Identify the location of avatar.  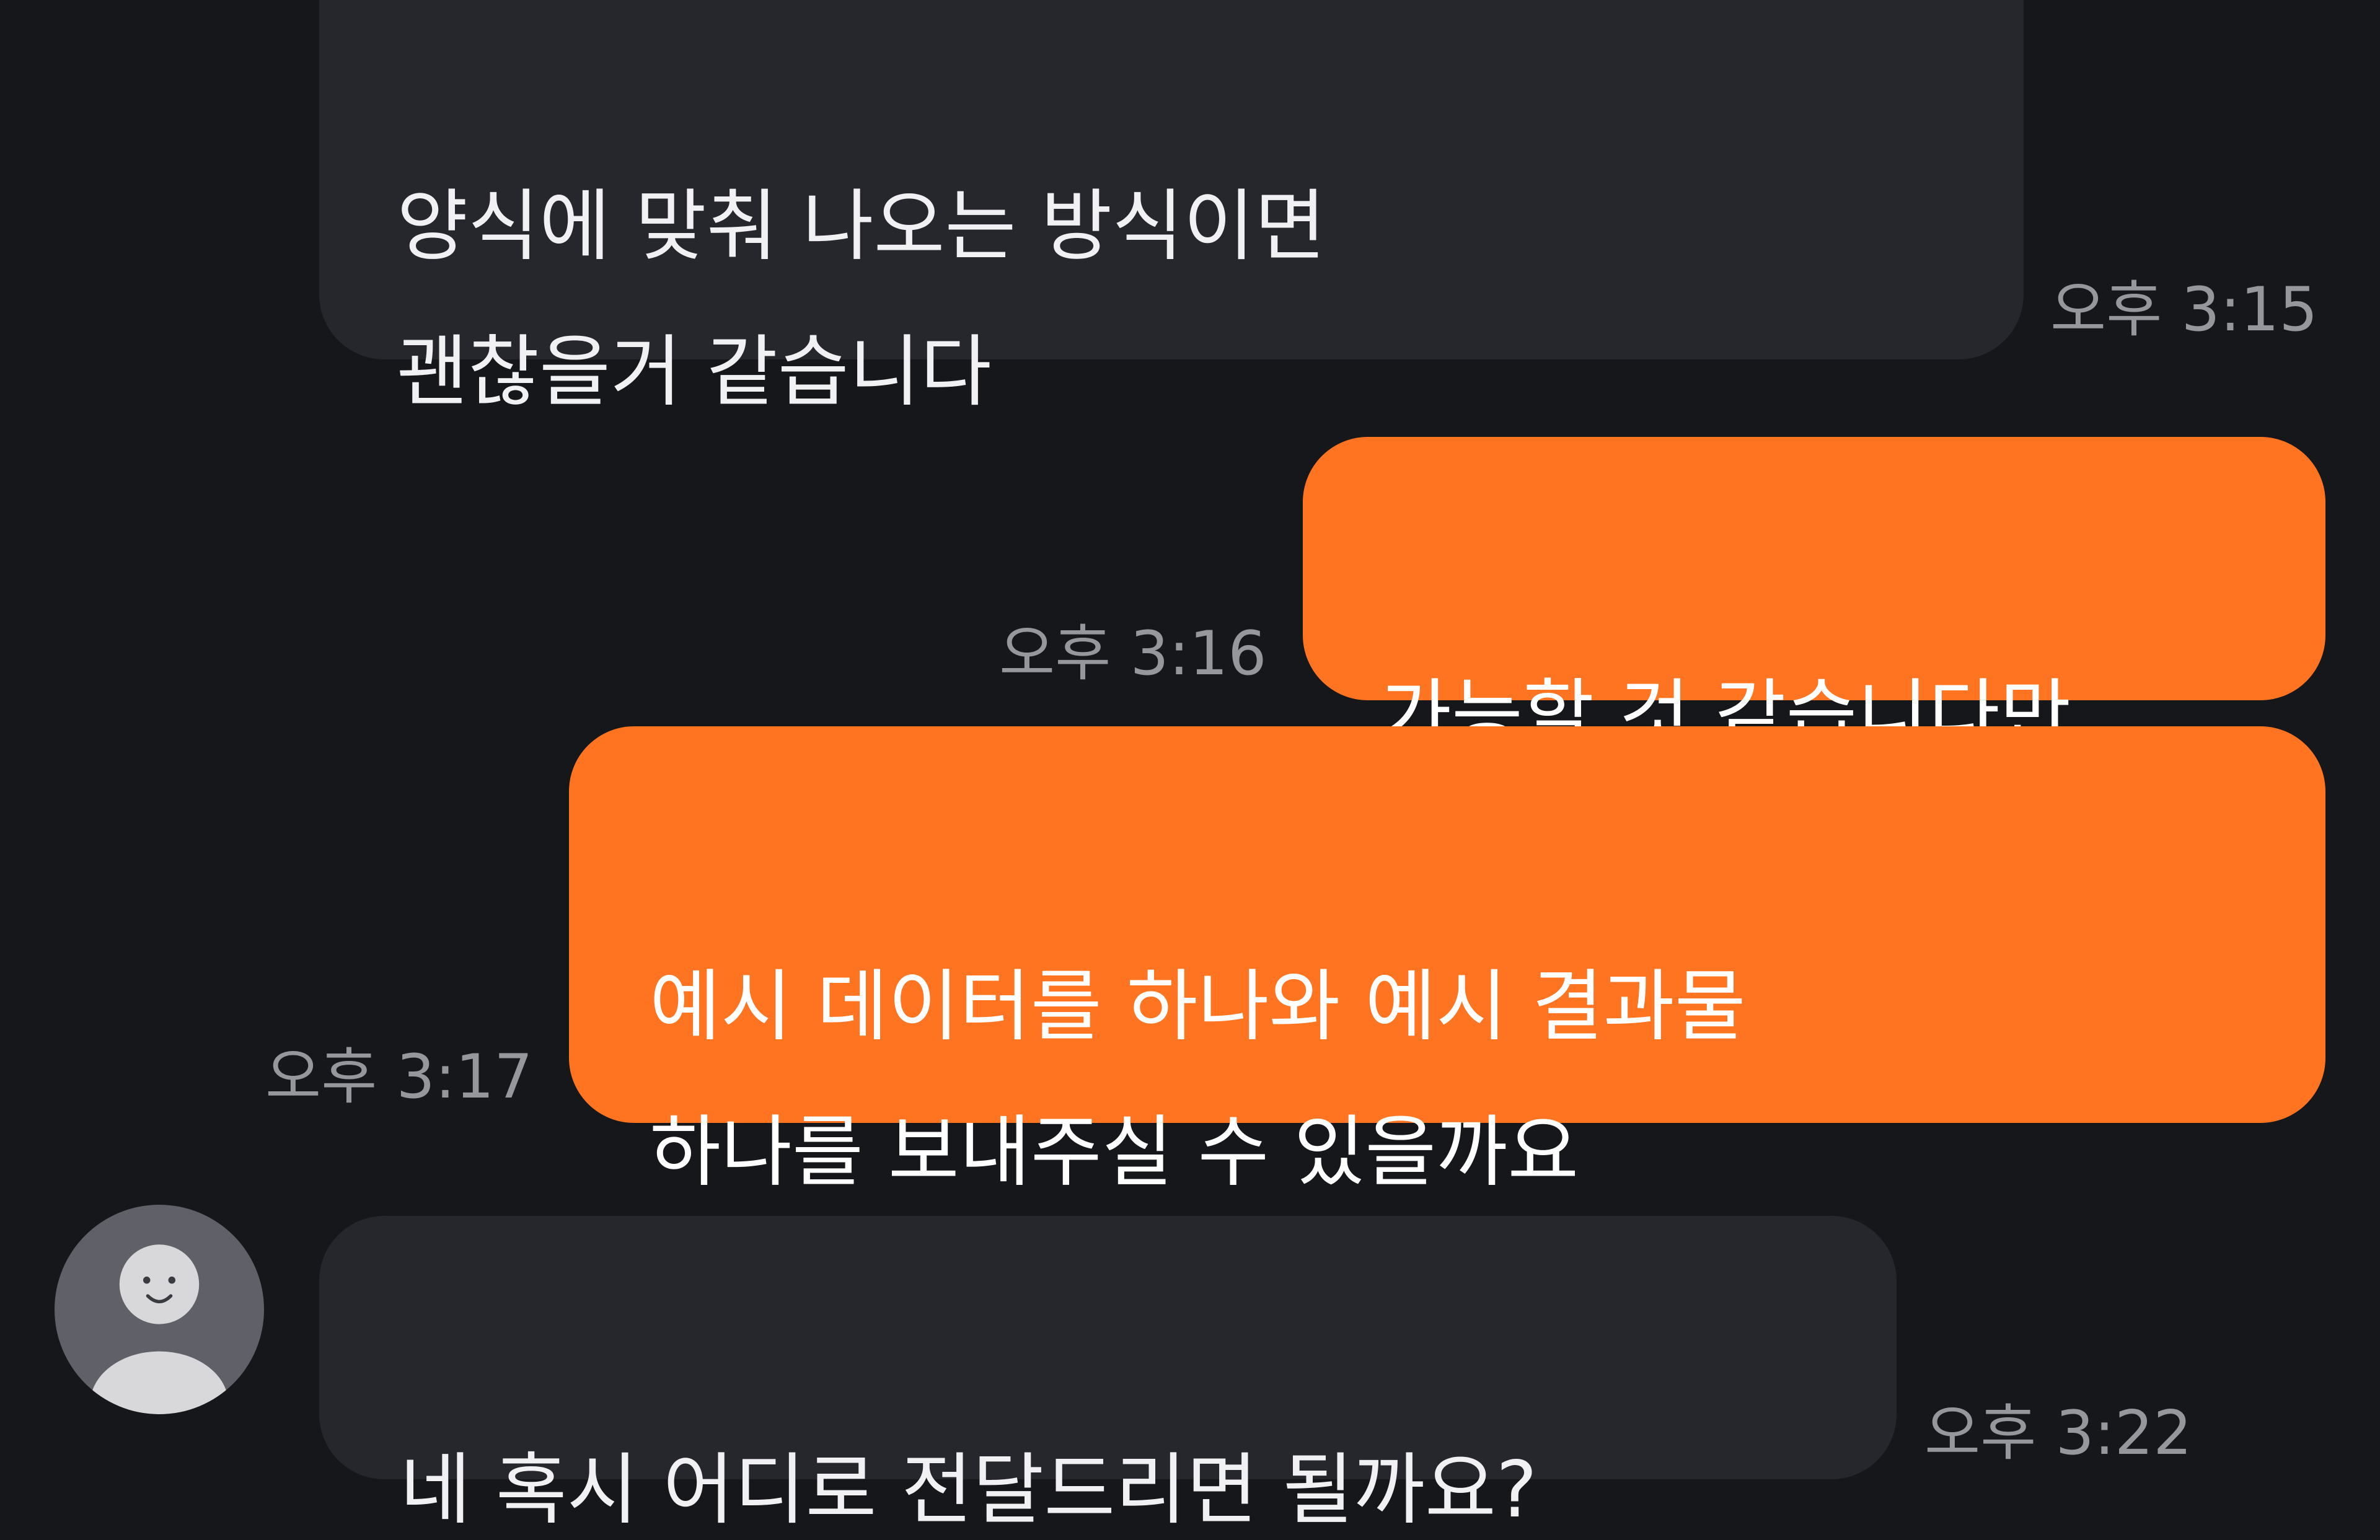
(159, 1309).